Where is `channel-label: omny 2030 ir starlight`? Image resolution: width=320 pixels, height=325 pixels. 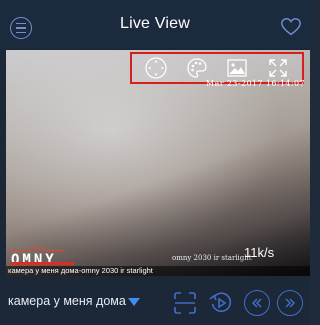
channel-label: omny 2030 ir starlight is located at coordinates (212, 258).